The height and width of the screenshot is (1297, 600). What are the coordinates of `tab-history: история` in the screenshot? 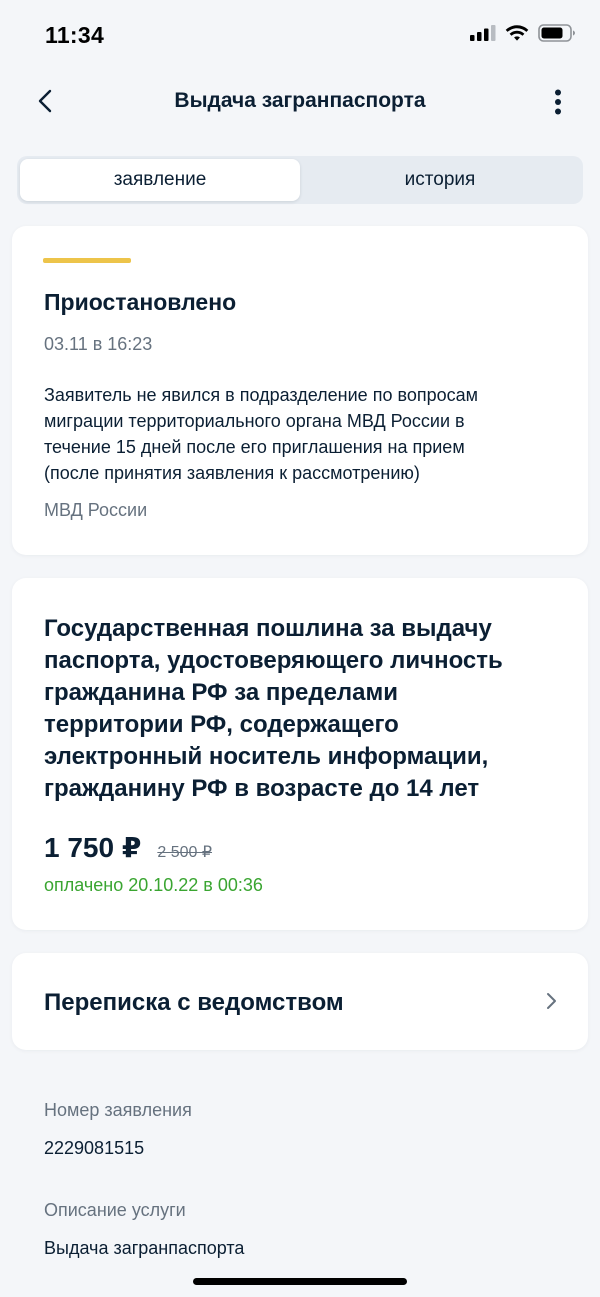 It's located at (440, 180).